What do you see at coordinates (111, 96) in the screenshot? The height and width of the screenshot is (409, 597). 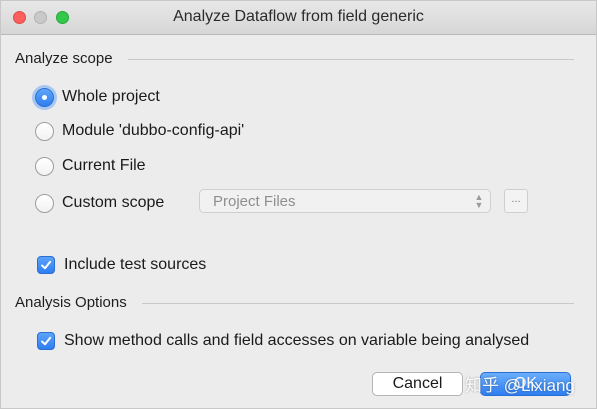 I see `radio-whole-project-label: Whole project` at bounding box center [111, 96].